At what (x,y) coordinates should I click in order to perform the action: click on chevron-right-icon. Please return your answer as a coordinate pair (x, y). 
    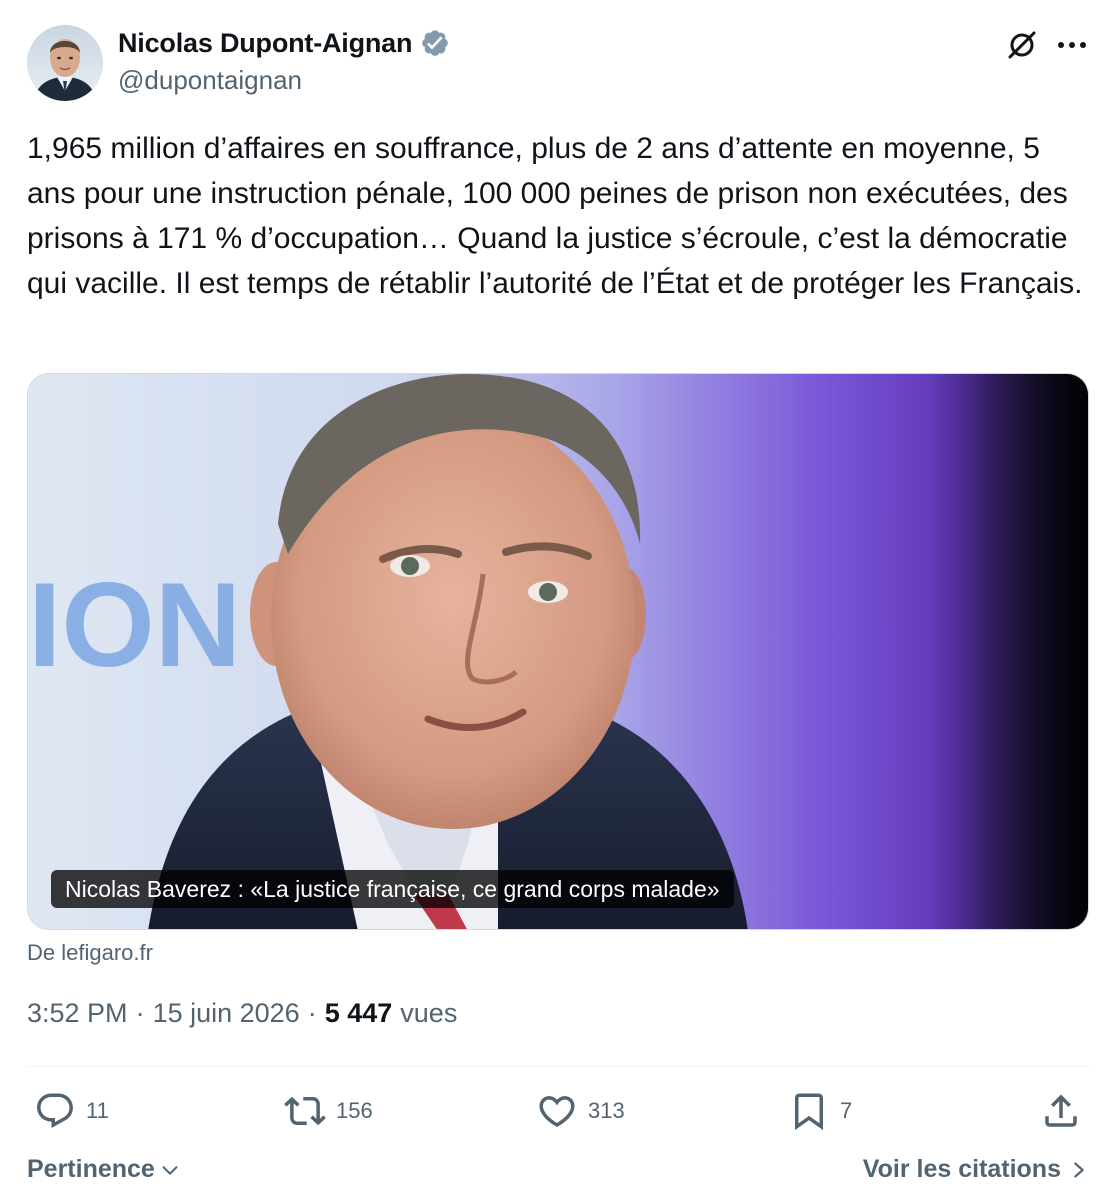
    Looking at the image, I should click on (1079, 1169).